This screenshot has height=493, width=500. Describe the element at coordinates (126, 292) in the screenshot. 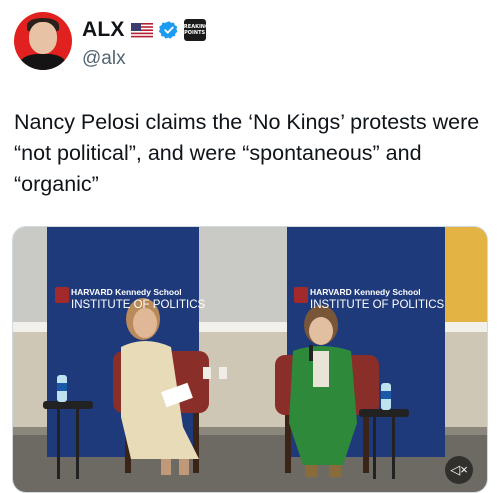

I see `banner-left-line1: HARVARD Kennedy School` at that location.